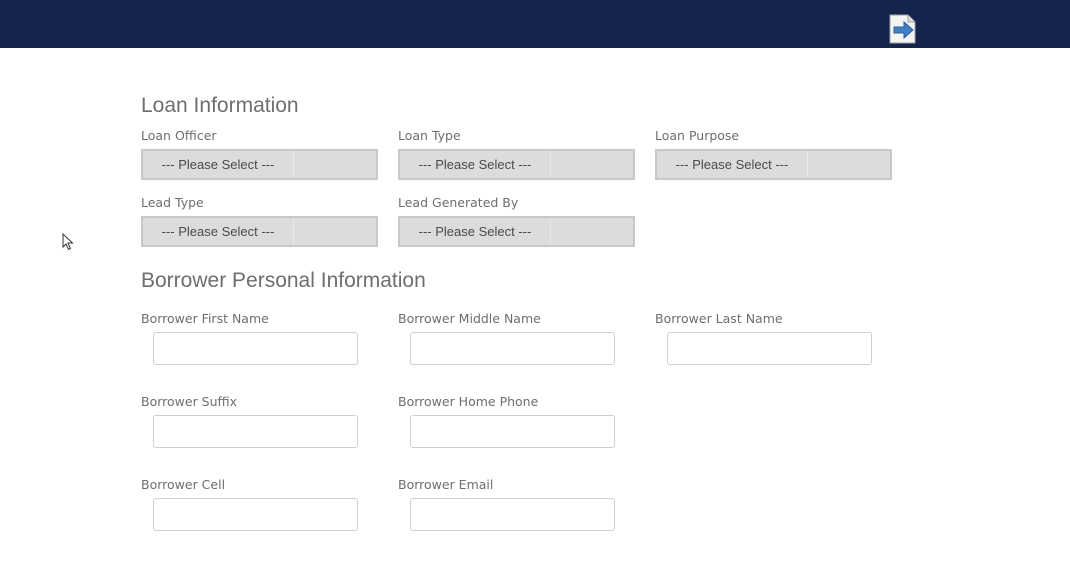  I want to click on loan-purpose-select: --- Please Select ---, so click(773, 164).